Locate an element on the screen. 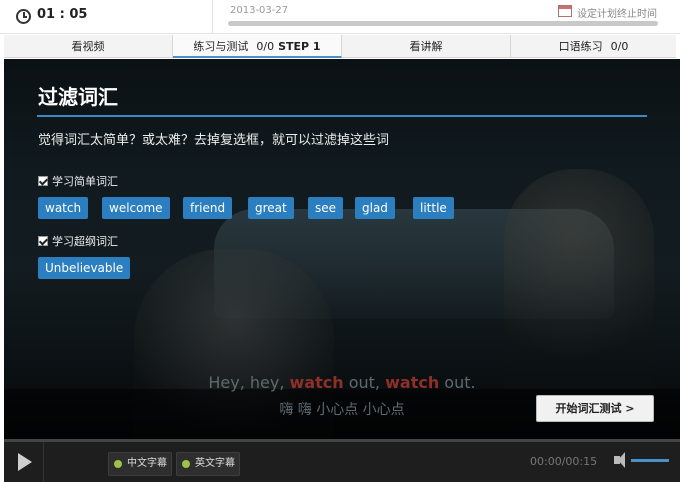  tab-label: 看讲解 is located at coordinates (426, 46).